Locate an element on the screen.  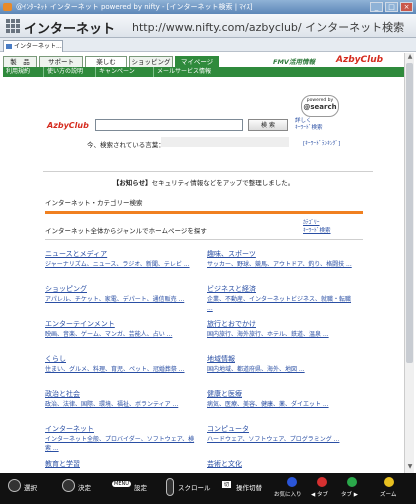
scroll-thumb is located at coordinates (409, 213).